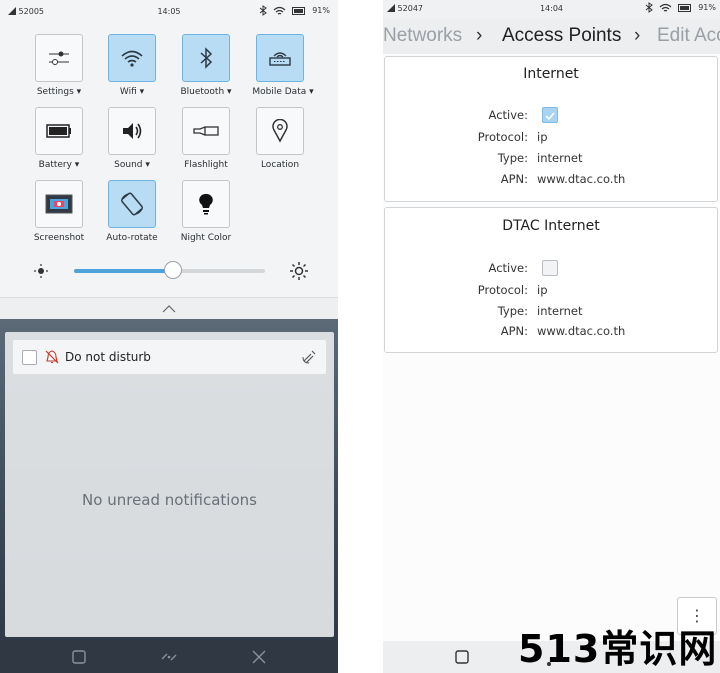  Describe the element at coordinates (173, 270) in the screenshot. I see `brightness-slider-thumb` at that location.